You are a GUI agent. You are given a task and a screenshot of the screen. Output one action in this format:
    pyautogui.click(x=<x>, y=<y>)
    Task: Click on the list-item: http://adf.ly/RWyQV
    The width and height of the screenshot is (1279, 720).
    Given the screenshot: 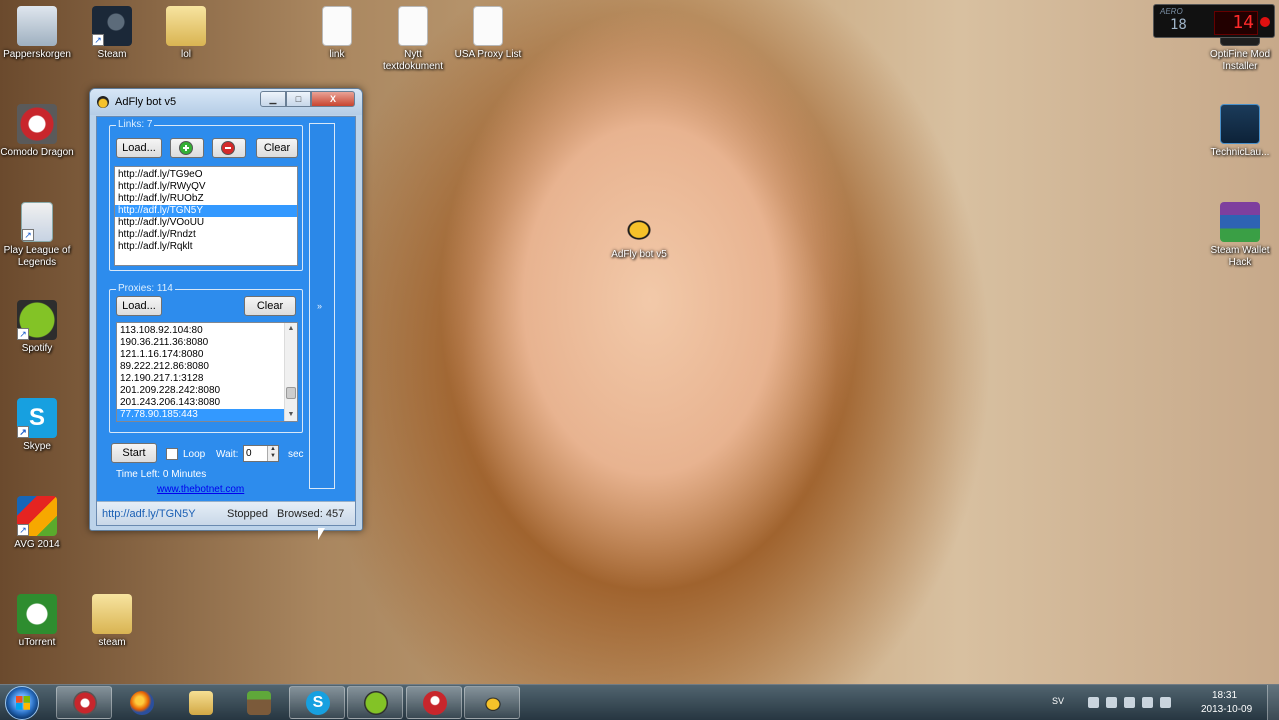 What is the action you would take?
    pyautogui.click(x=206, y=187)
    